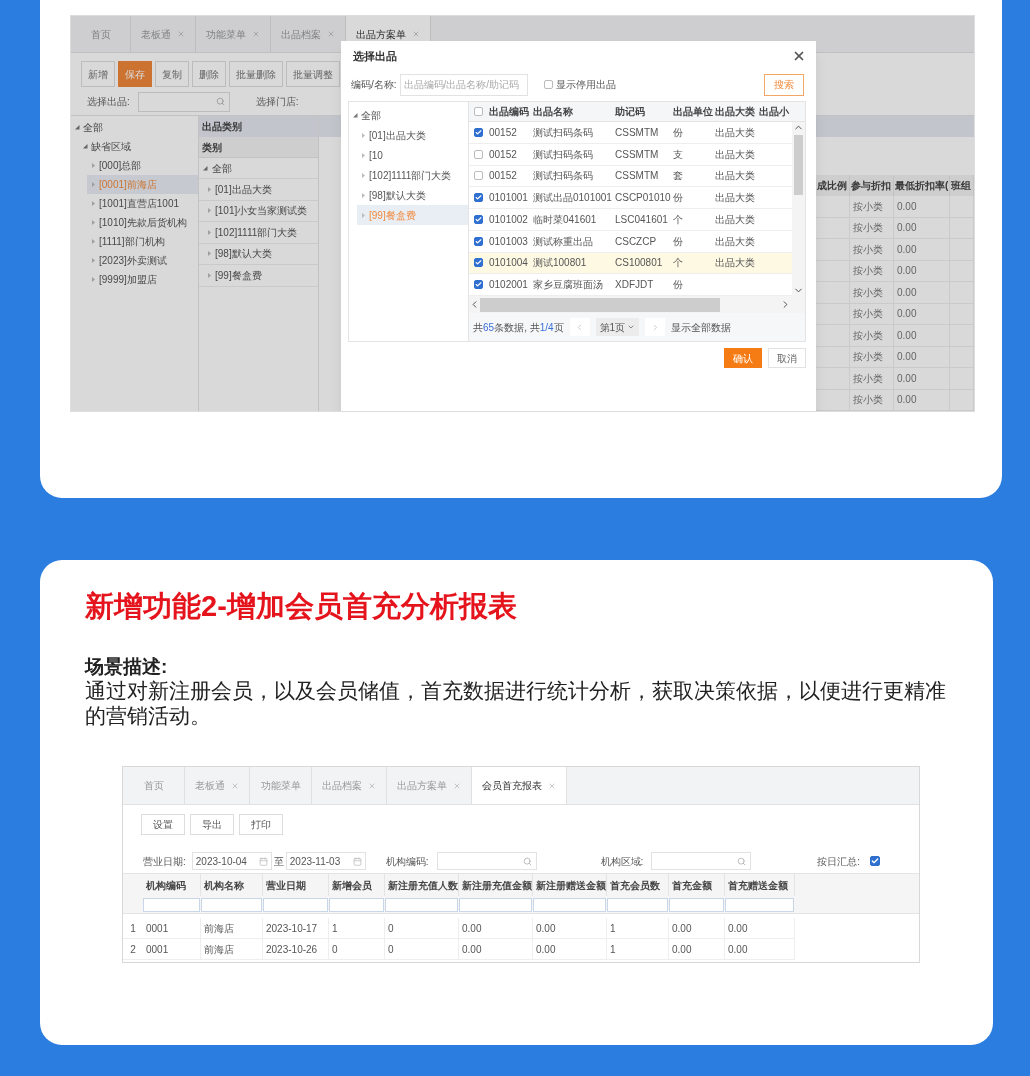 The image size is (1030, 1076). I want to click on toolbar-button: 导出, so click(212, 824).